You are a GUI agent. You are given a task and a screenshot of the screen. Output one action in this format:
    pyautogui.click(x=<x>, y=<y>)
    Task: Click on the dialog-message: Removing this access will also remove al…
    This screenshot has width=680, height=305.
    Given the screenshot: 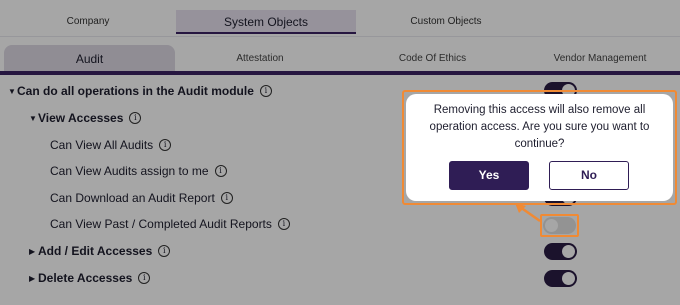 What is the action you would take?
    pyautogui.click(x=539, y=127)
    